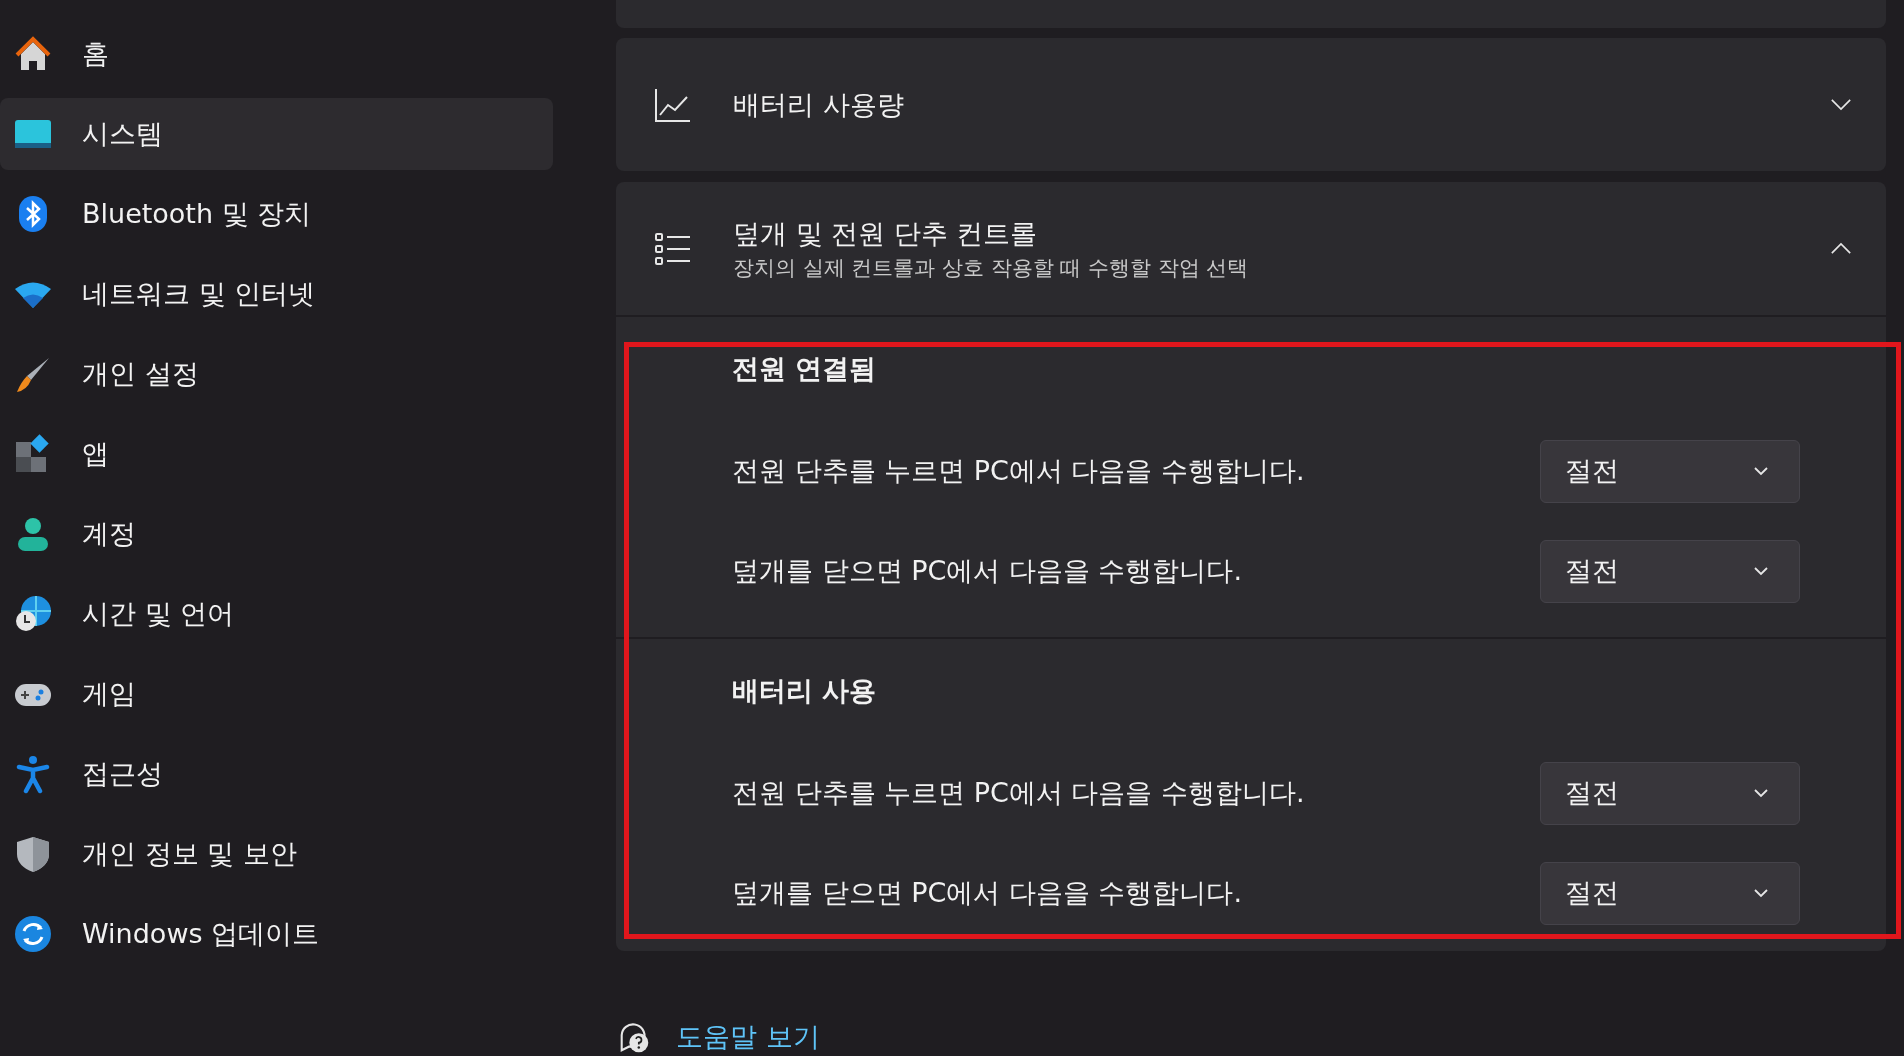 The width and height of the screenshot is (1904, 1056). Describe the element at coordinates (276, 374) in the screenshot. I see `sidebar-item: 개인 설정` at that location.